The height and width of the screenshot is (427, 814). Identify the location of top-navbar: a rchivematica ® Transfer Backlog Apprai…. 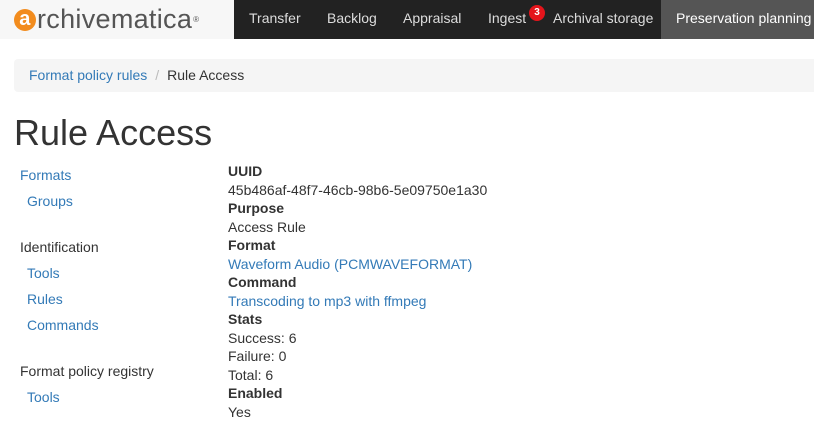
(407, 19).